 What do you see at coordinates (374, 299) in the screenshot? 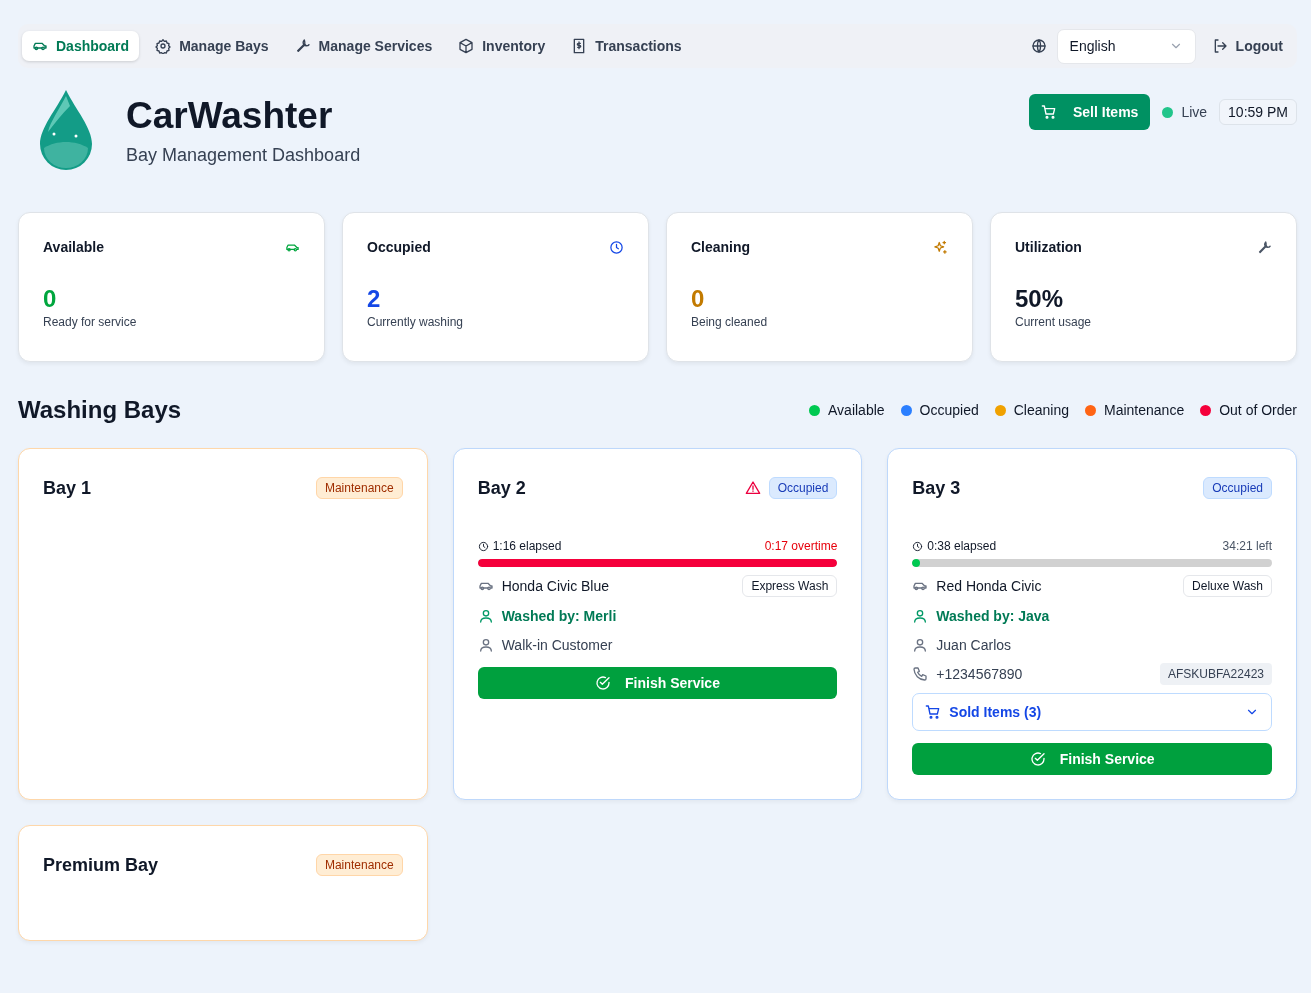
I see `stat-value: 2` at bounding box center [374, 299].